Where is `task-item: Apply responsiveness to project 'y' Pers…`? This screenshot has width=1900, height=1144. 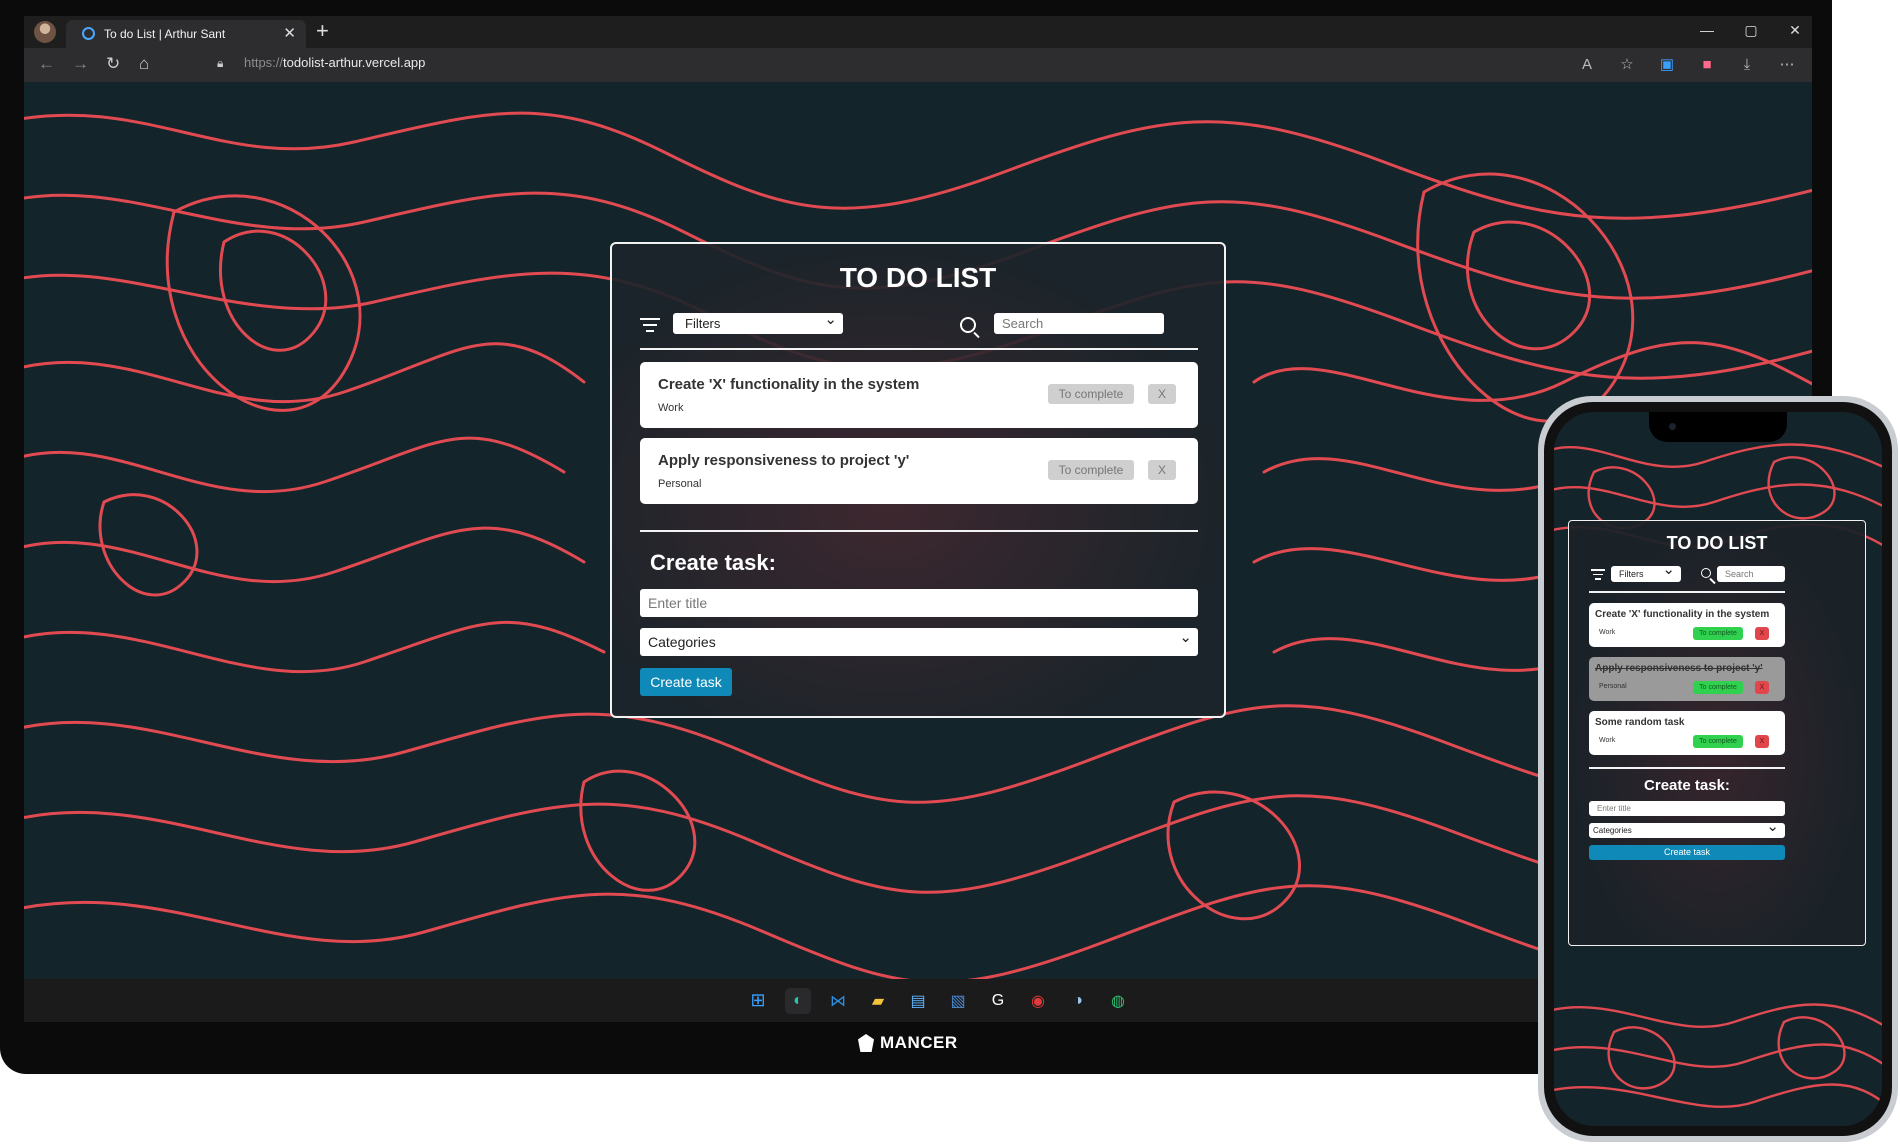 task-item: Apply responsiveness to project 'y' Pers… is located at coordinates (919, 471).